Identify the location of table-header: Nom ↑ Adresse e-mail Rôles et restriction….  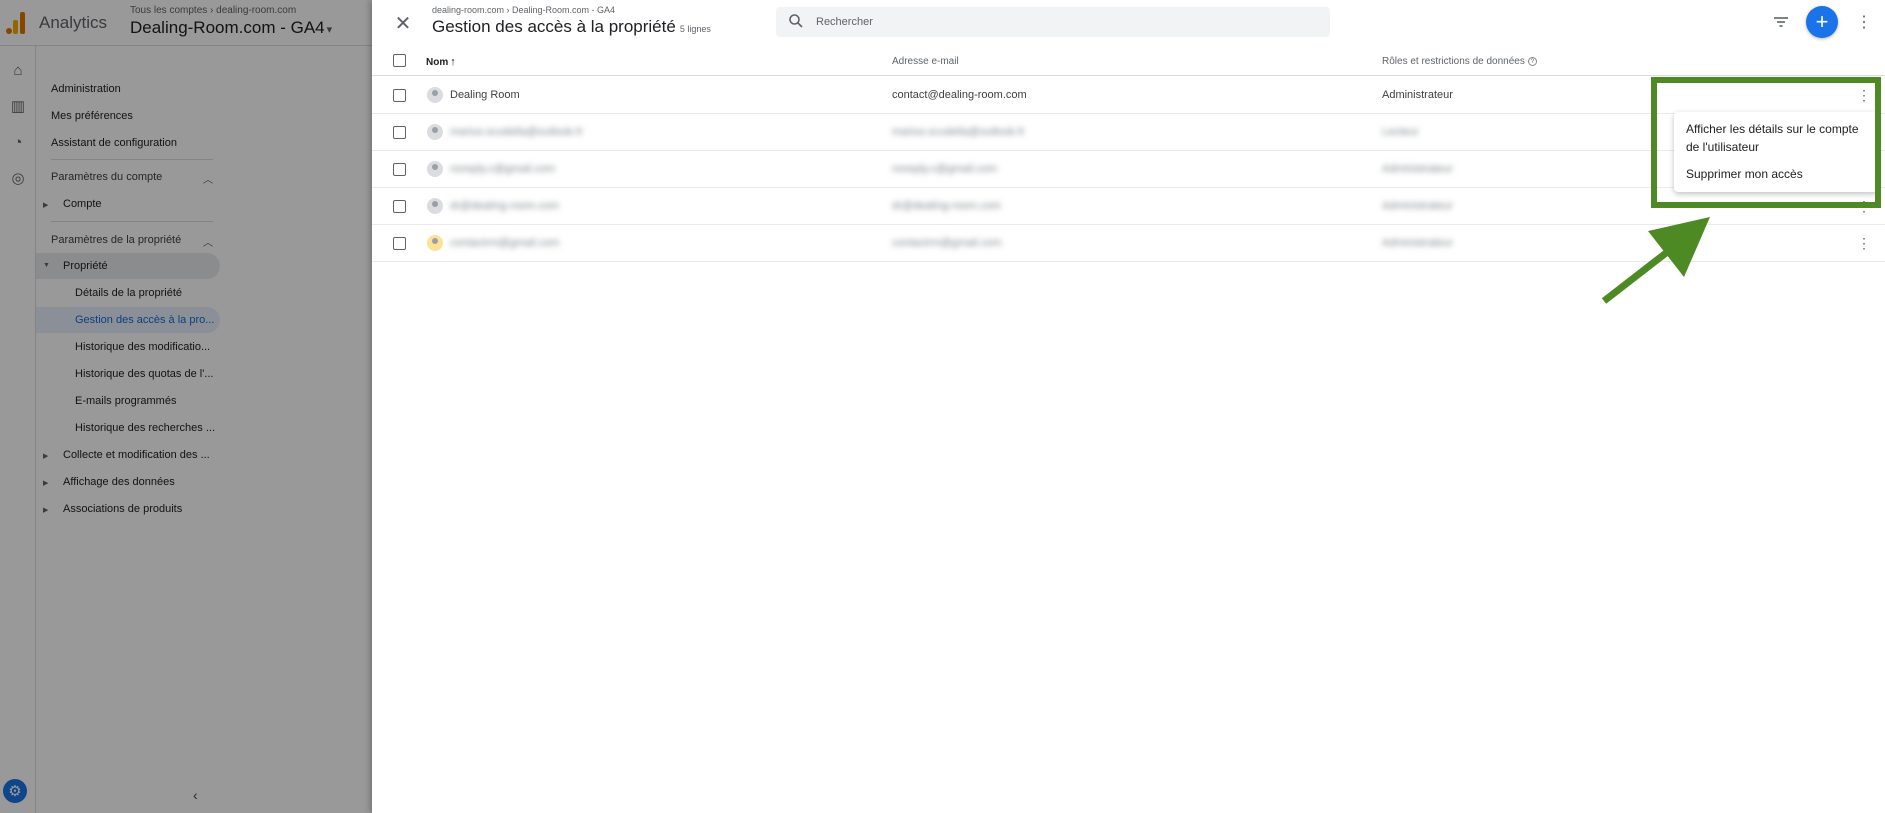
(1128, 61).